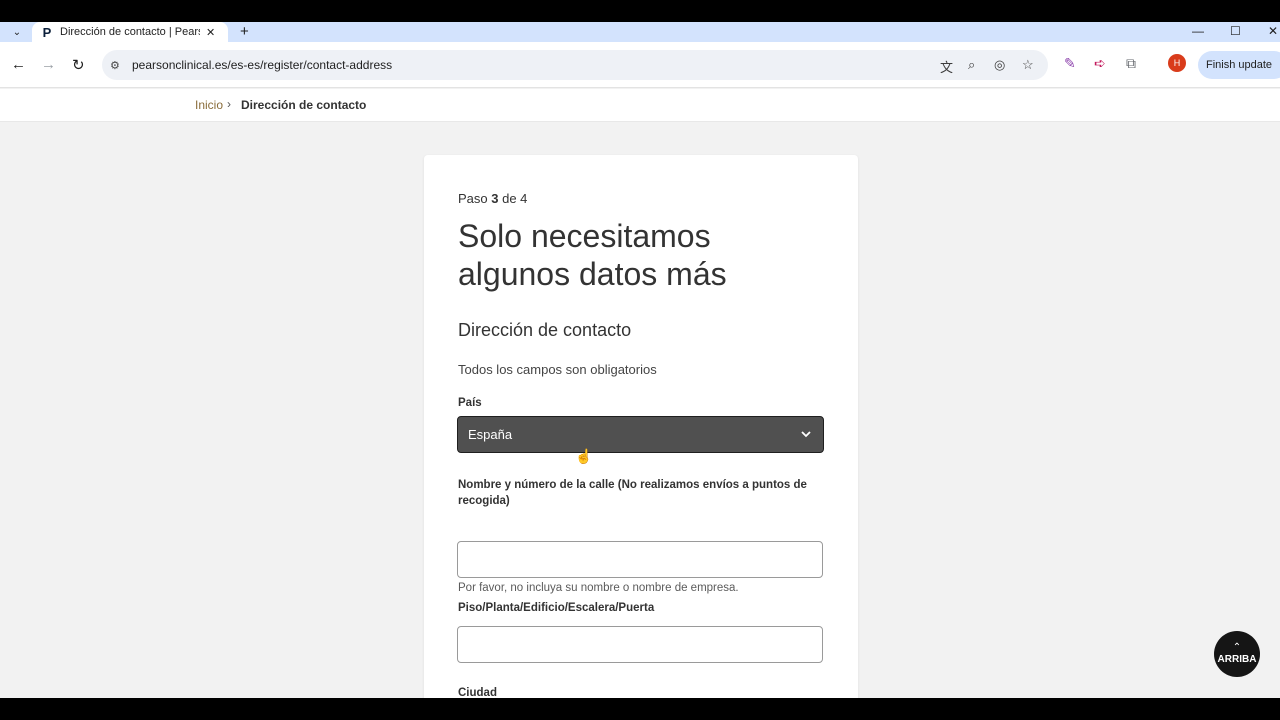  What do you see at coordinates (1198, 31) in the screenshot?
I see `minimize-icon: —` at bounding box center [1198, 31].